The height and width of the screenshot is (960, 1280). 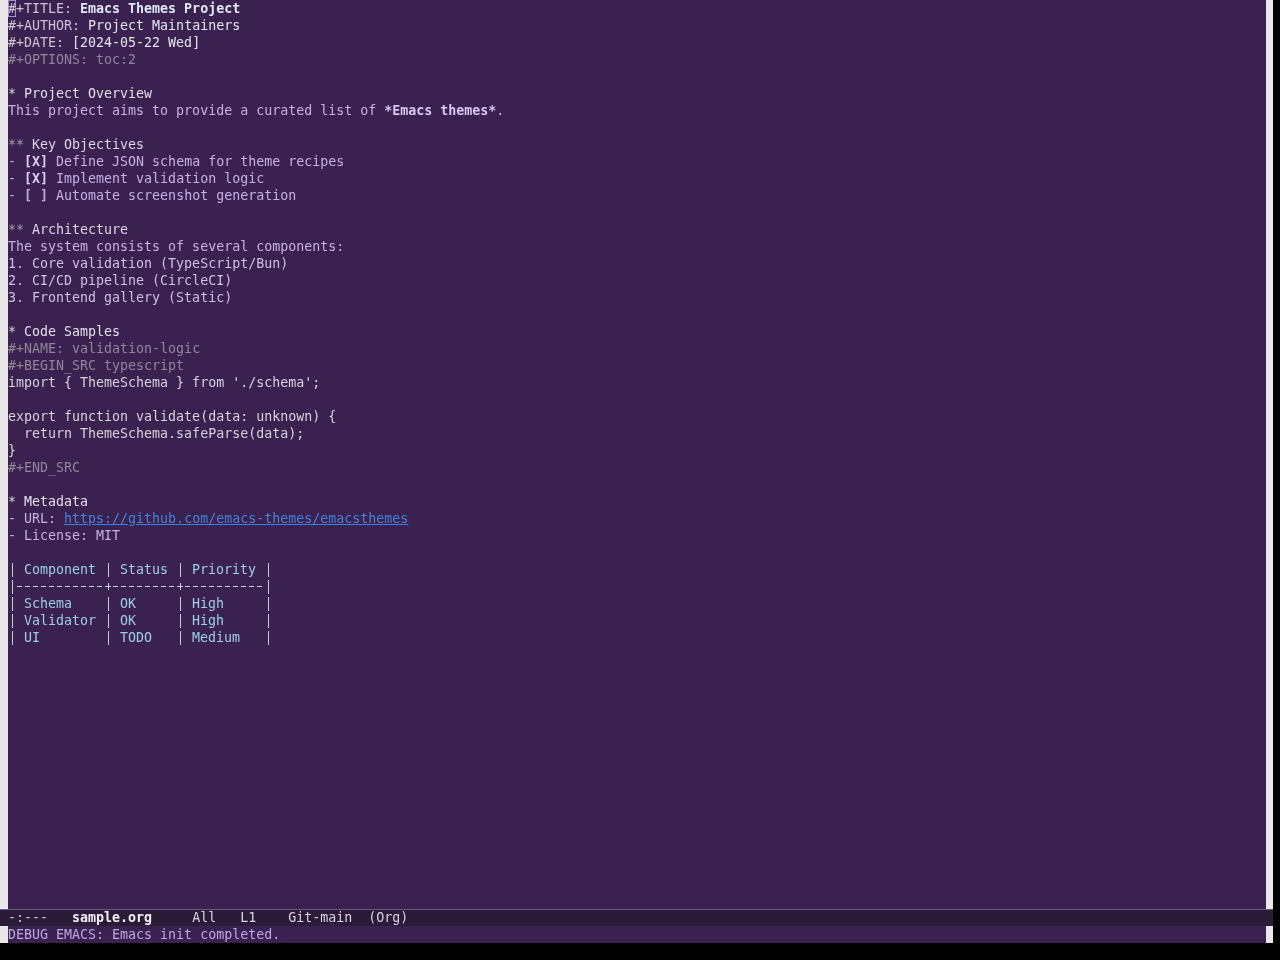 I want to click on table-header-cell: Priority, so click(x=224, y=569).